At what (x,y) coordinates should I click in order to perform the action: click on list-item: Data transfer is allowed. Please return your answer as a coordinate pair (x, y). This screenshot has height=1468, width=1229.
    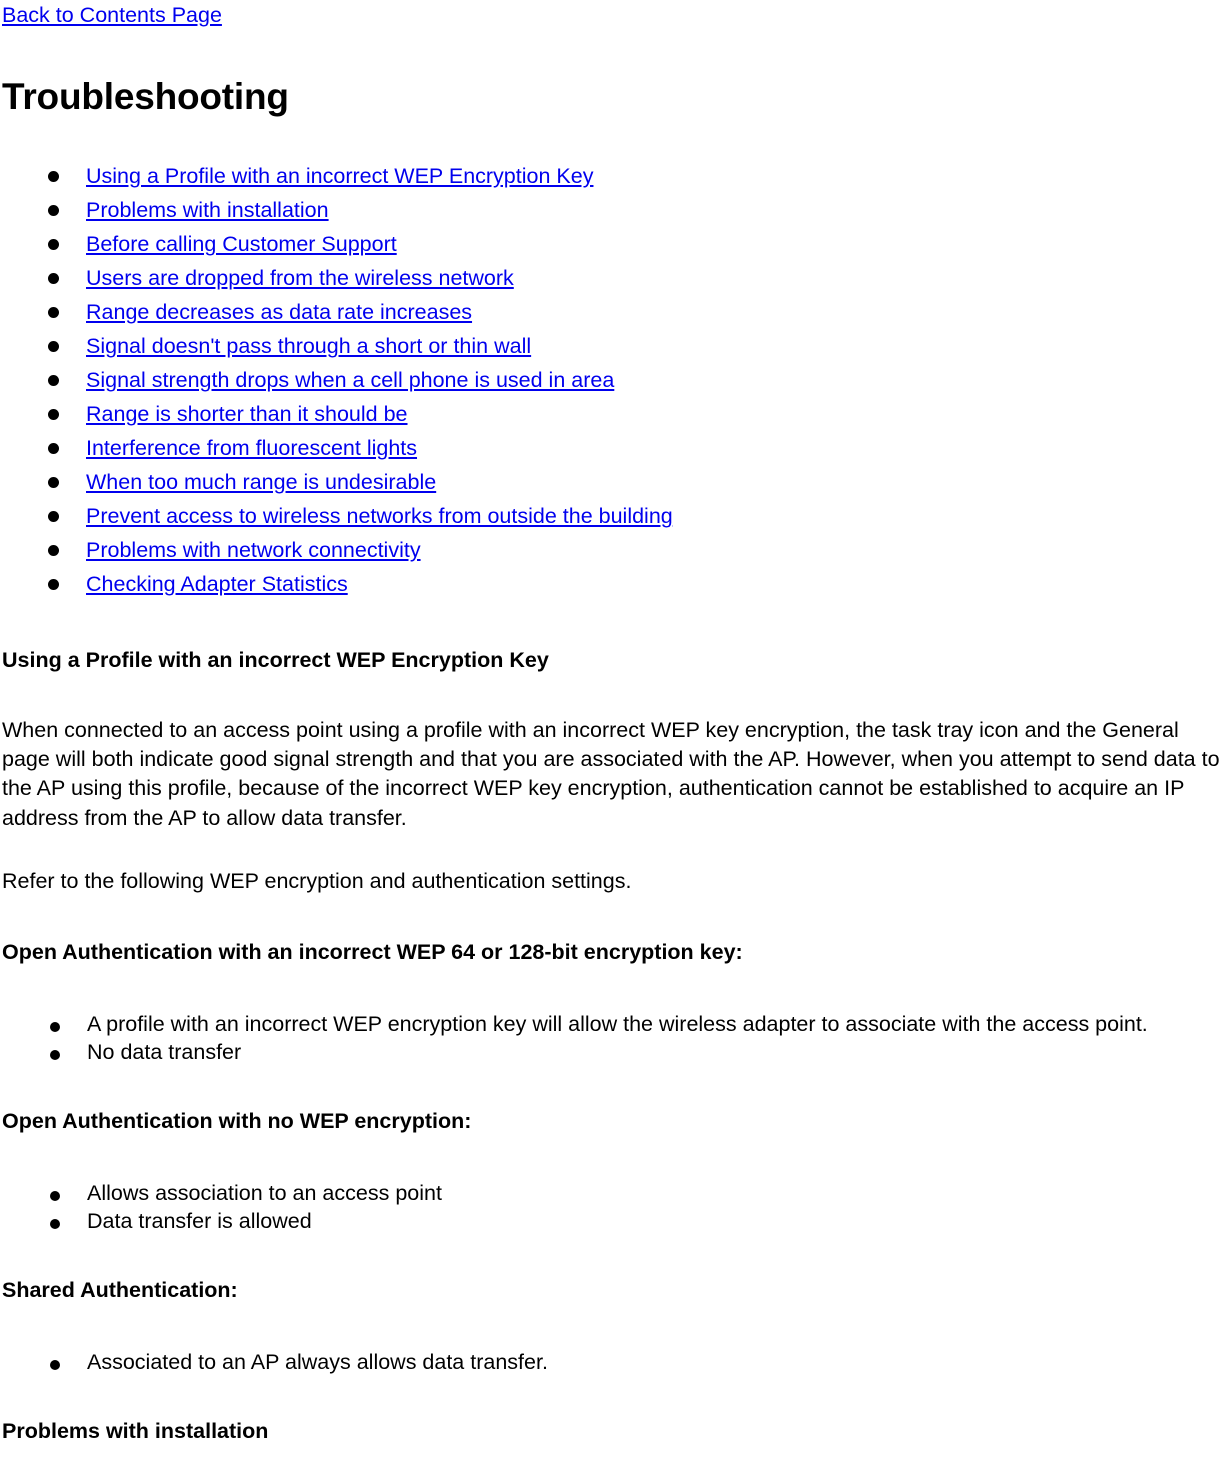
    Looking at the image, I should click on (613, 1221).